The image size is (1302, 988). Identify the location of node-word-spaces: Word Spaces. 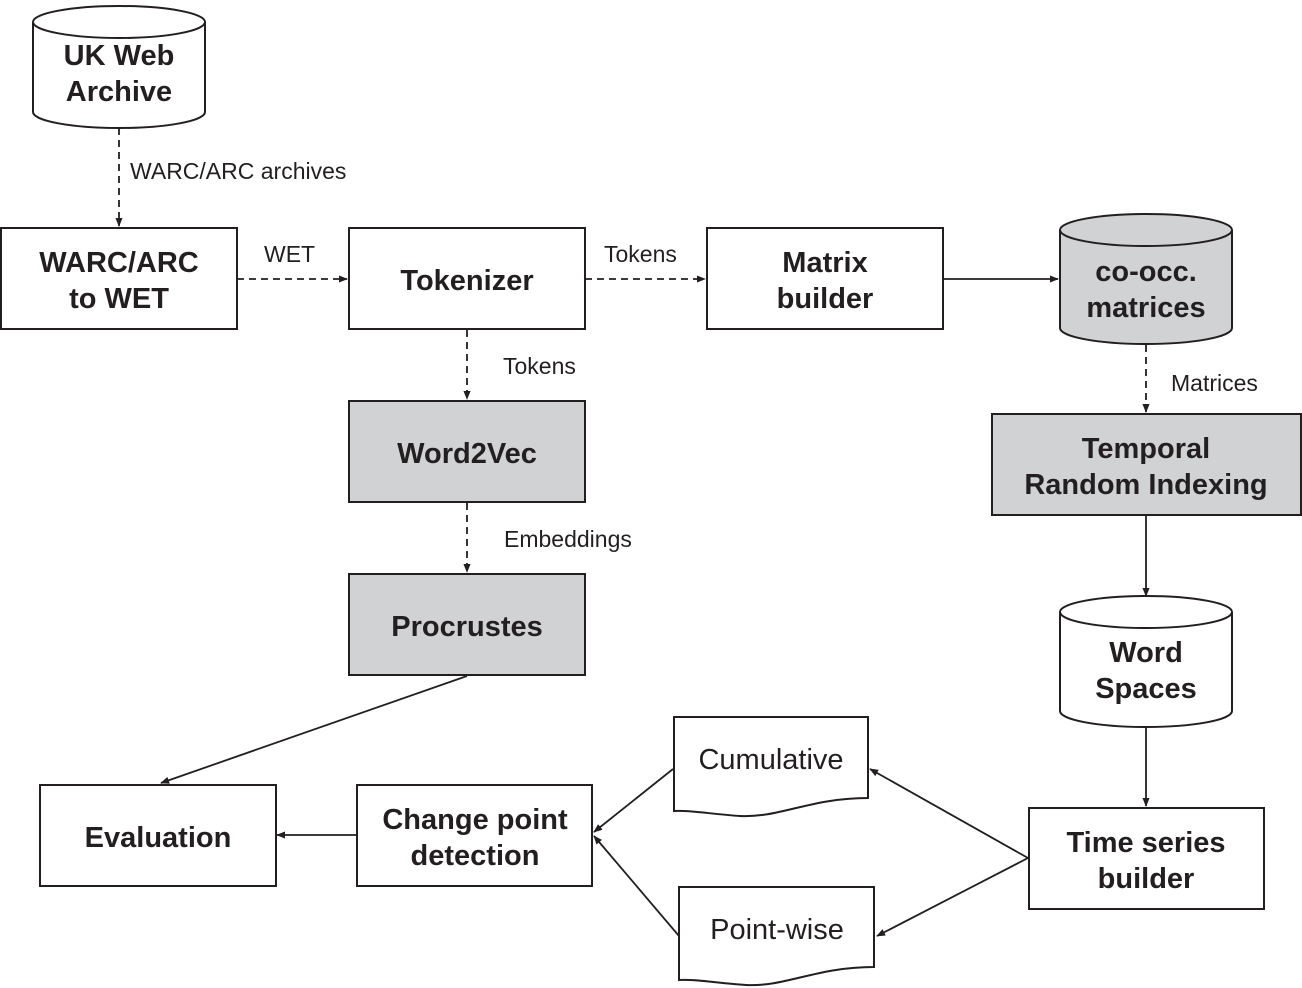
(1146, 661).